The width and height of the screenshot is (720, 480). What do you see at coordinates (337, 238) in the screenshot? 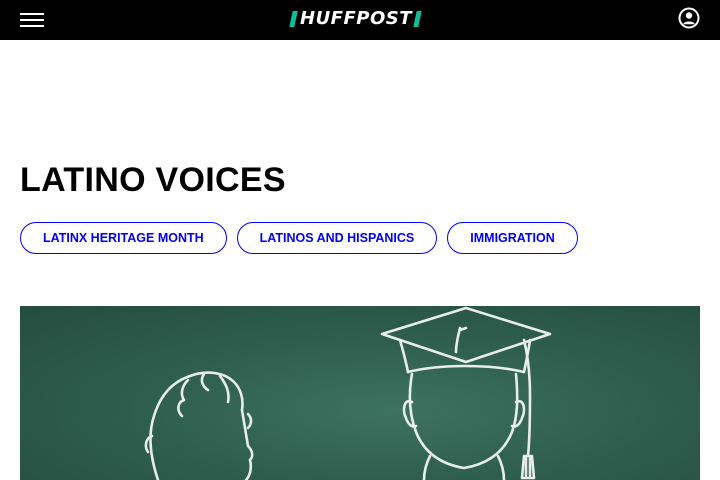
I see `tag-latinos-and-hispanics: LATINOS AND HISPANICS` at bounding box center [337, 238].